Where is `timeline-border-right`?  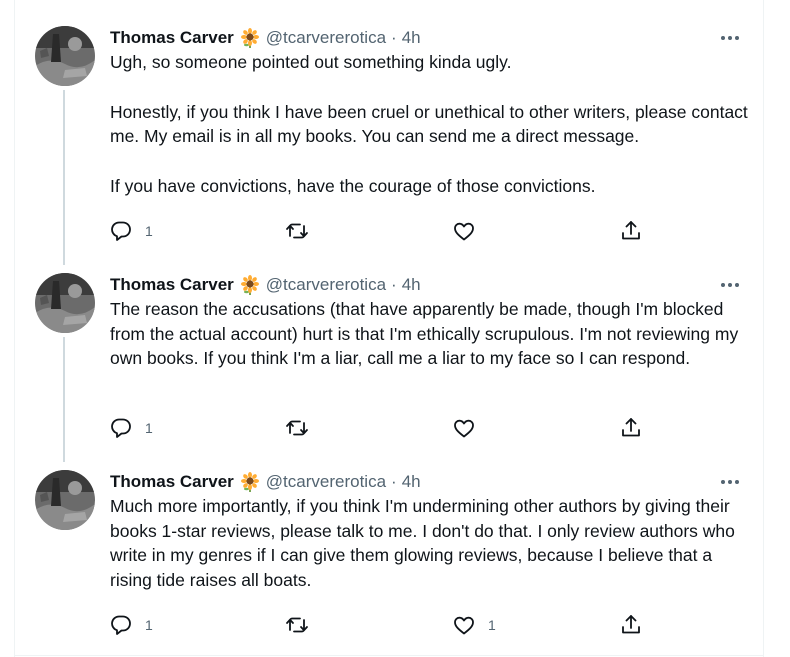
timeline-border-right is located at coordinates (763, 328).